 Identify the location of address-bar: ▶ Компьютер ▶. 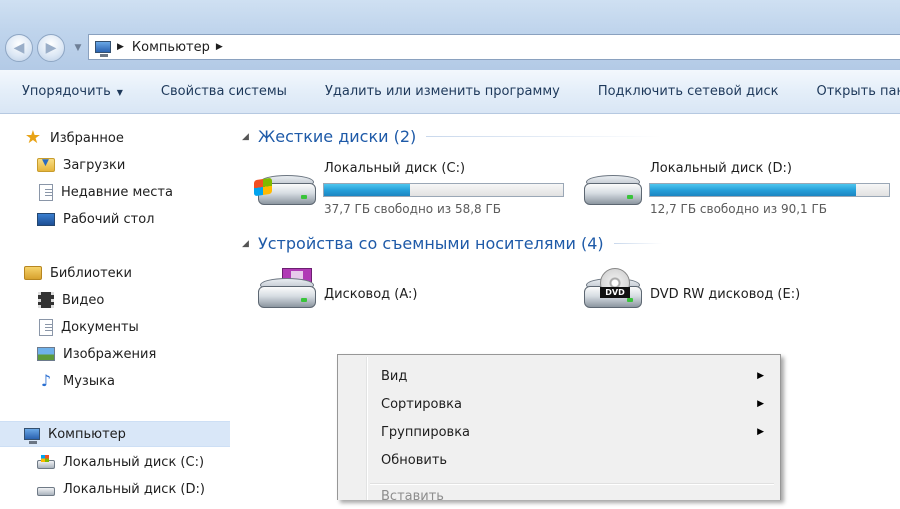
(494, 47).